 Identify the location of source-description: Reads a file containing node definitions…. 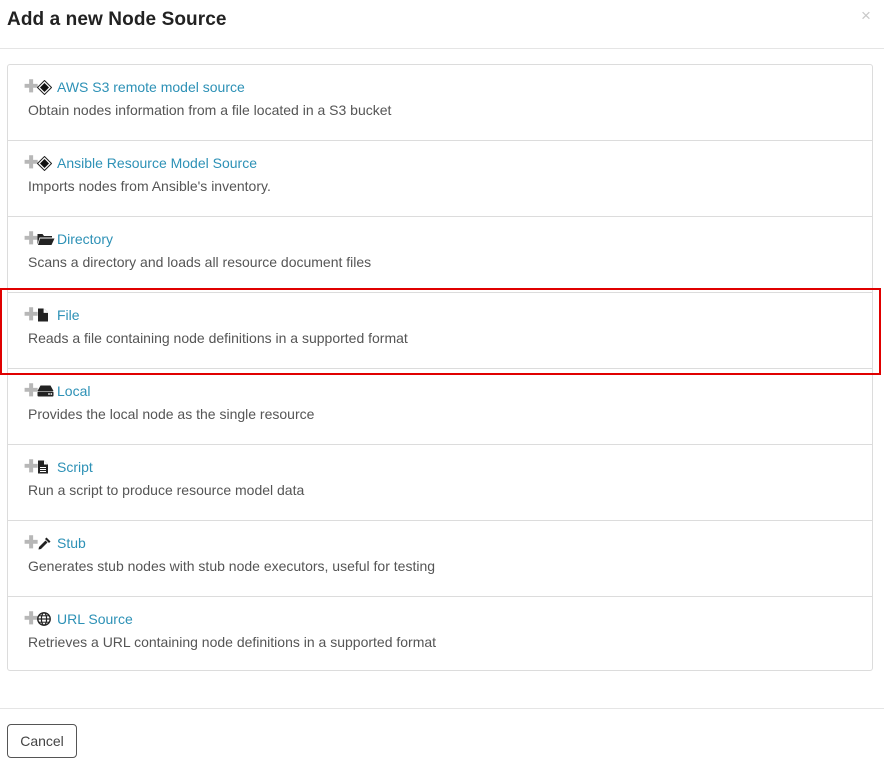
(218, 338).